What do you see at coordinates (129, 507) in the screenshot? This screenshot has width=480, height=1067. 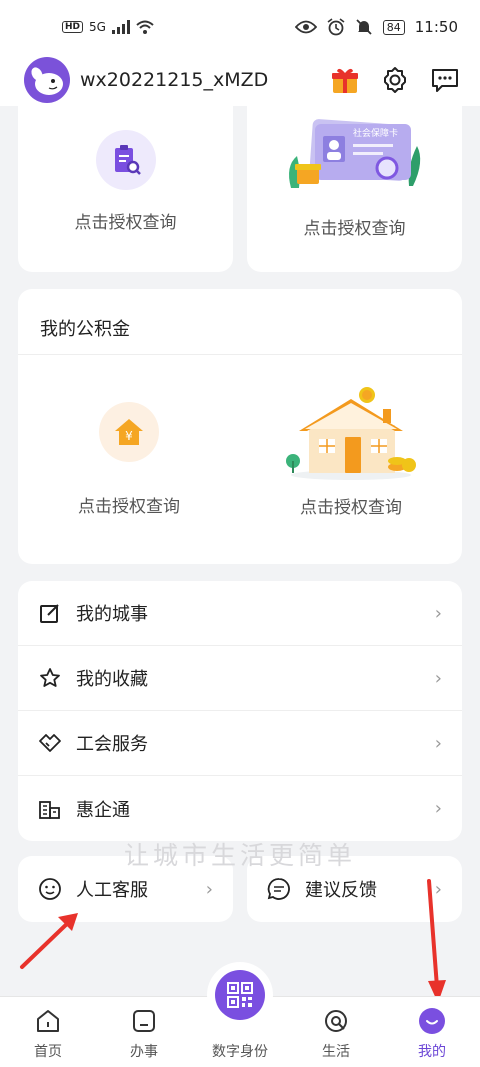 I see `fund-query-label-left: 点击授权查询` at bounding box center [129, 507].